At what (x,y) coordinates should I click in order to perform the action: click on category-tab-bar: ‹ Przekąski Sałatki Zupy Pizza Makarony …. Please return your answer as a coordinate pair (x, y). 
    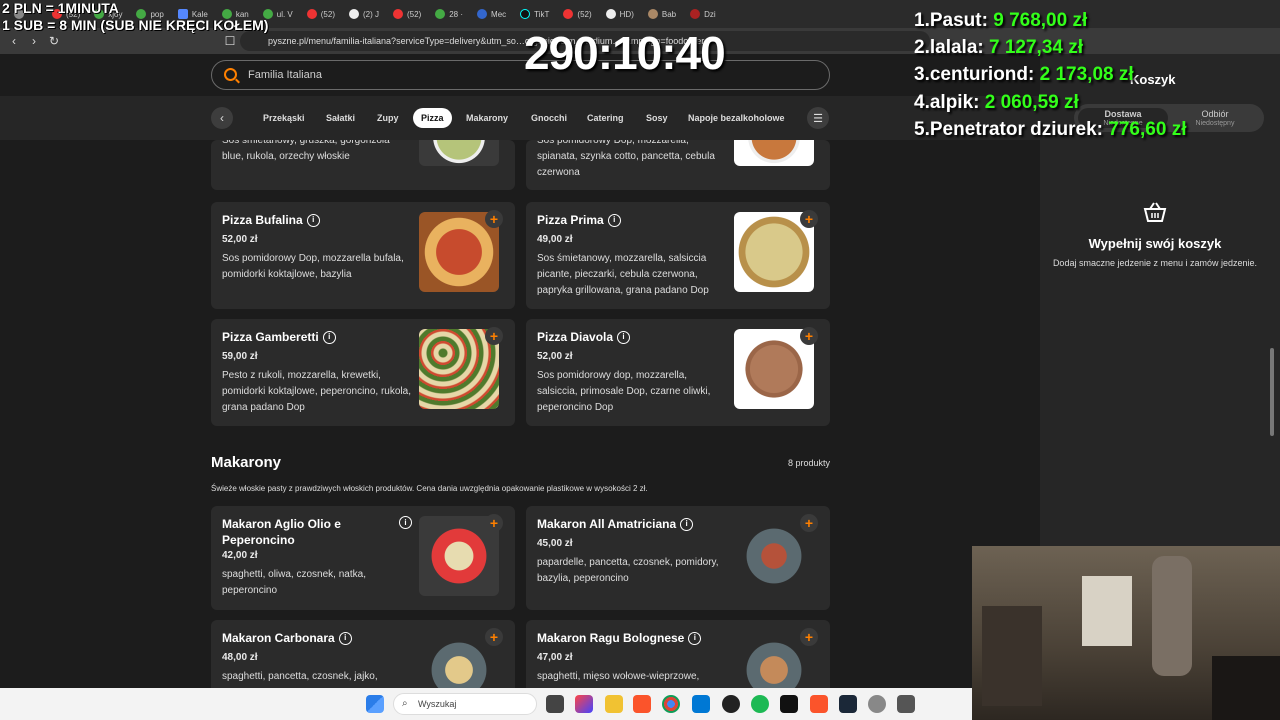
    Looking at the image, I should click on (520, 118).